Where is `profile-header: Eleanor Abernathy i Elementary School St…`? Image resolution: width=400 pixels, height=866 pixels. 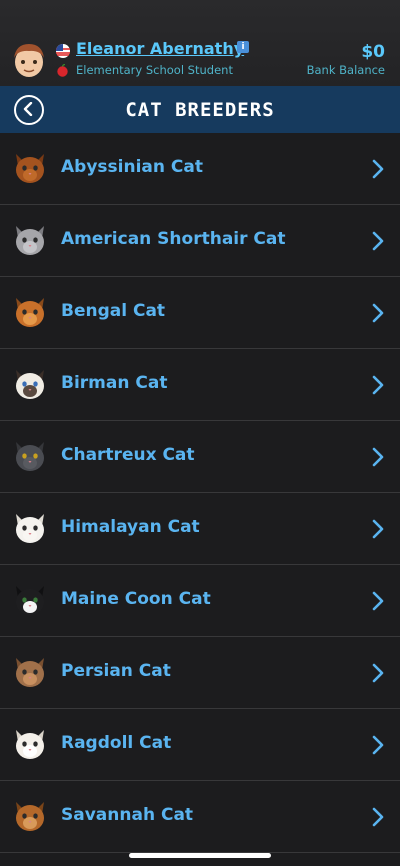
profile-header: Eleanor Abernathy i Elementary School St… is located at coordinates (200, 43).